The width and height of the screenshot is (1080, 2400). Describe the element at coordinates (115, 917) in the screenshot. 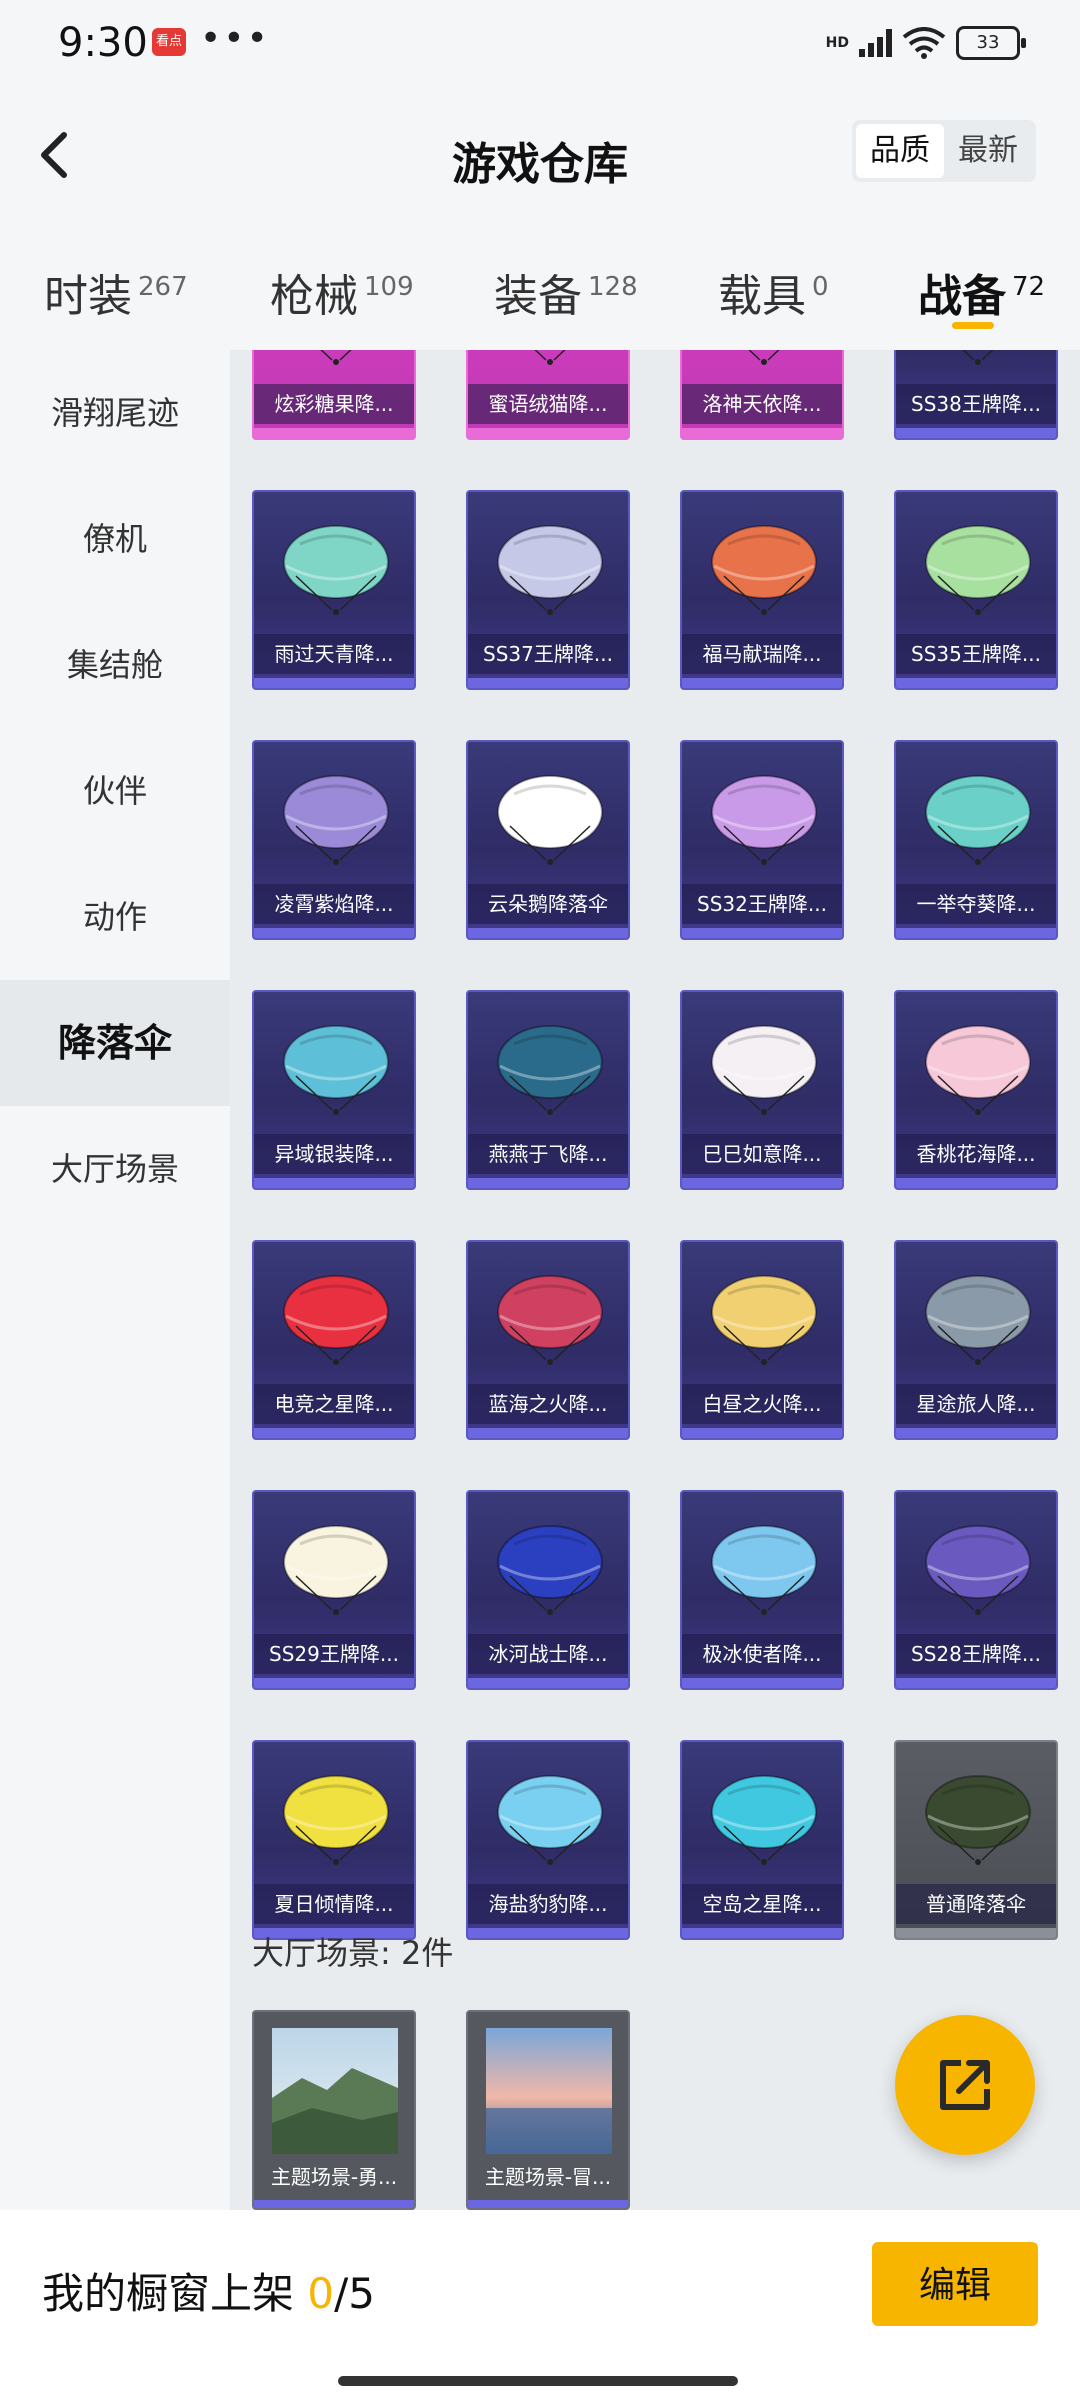

I see `sidebar-item-emote: 动作` at that location.